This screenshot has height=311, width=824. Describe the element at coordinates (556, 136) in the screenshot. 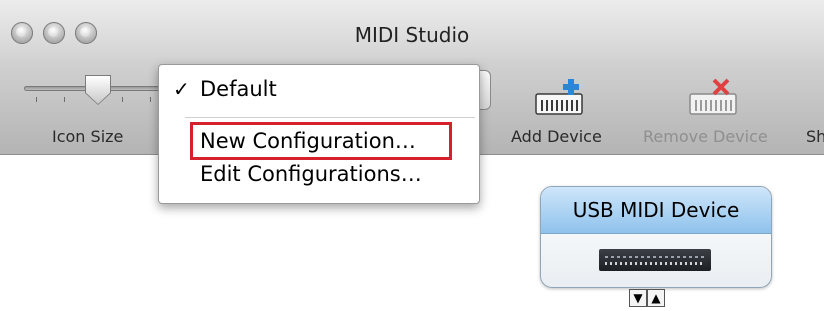

I see `add-device-button: Add Device` at that location.